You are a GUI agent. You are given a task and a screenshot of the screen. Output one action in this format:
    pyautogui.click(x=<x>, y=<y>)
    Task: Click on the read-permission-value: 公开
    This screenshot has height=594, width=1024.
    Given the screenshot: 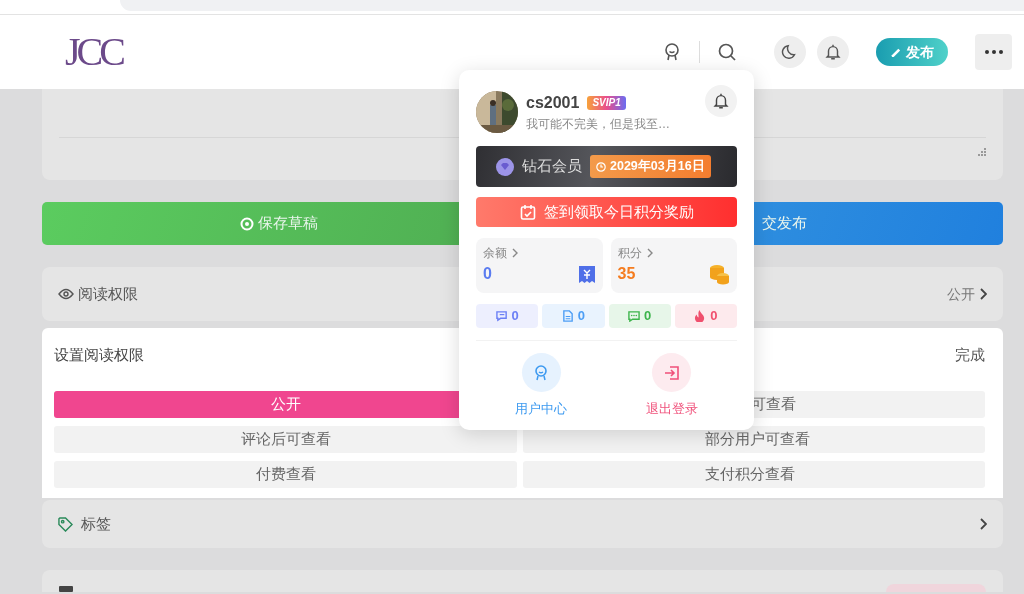 What is the action you would take?
    pyautogui.click(x=961, y=294)
    